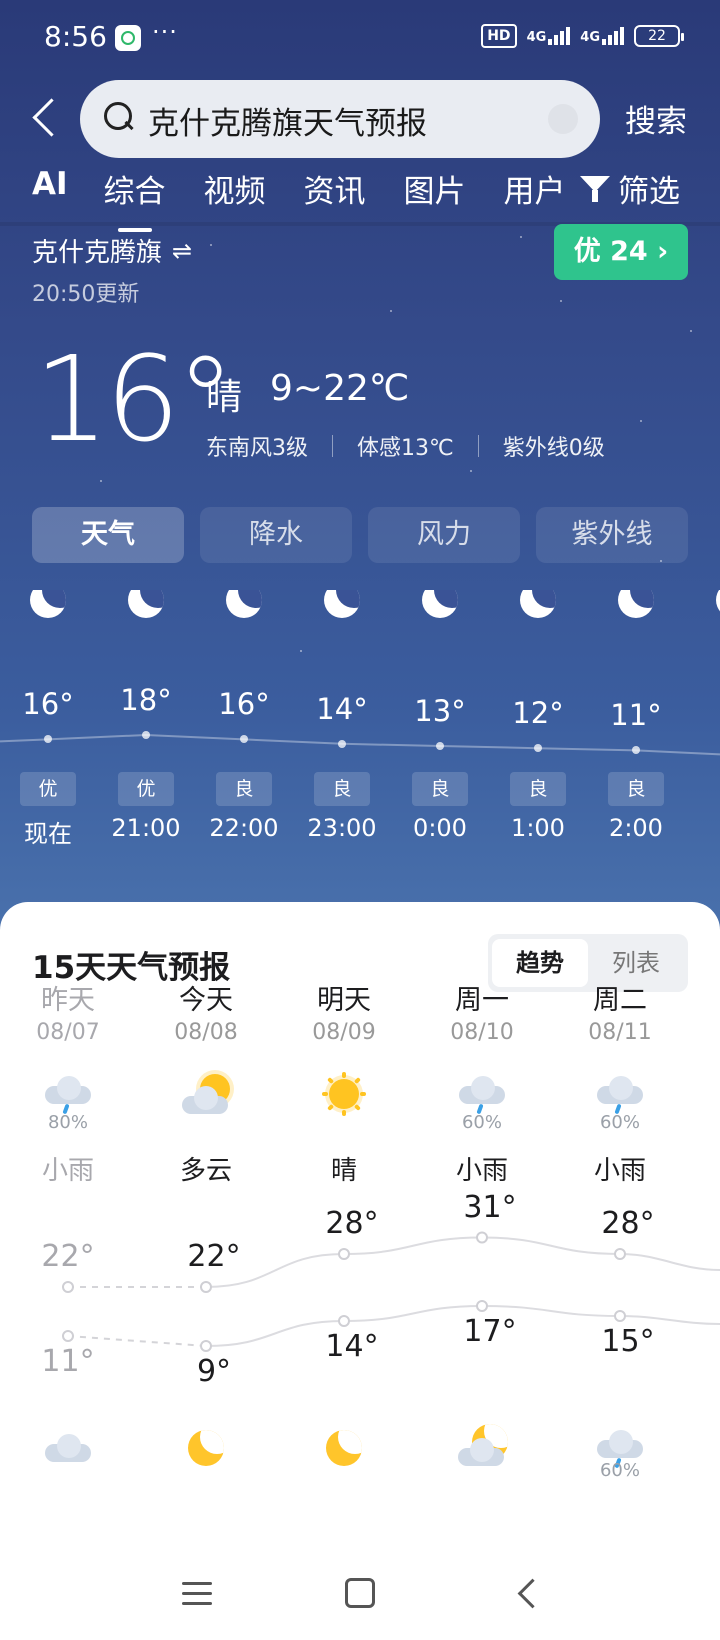 This screenshot has height=1640, width=720. Describe the element at coordinates (244, 828) in the screenshot. I see `hourly-time: 22:00` at that location.